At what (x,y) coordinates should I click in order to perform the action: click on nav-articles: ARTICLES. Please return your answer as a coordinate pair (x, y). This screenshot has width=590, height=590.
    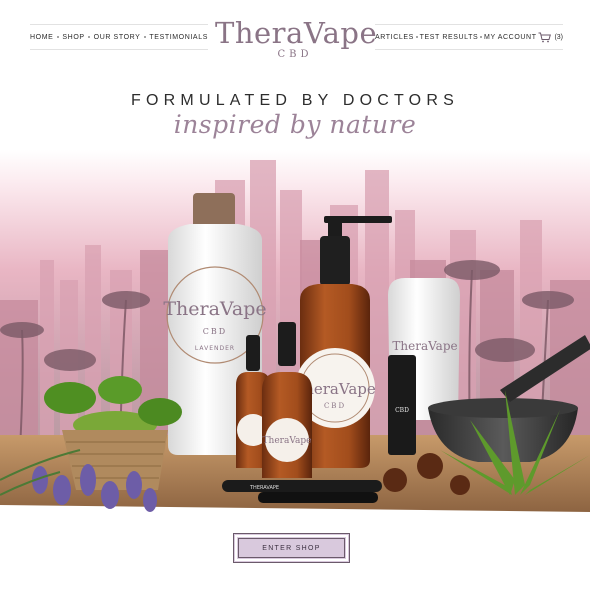
    Looking at the image, I should click on (394, 37).